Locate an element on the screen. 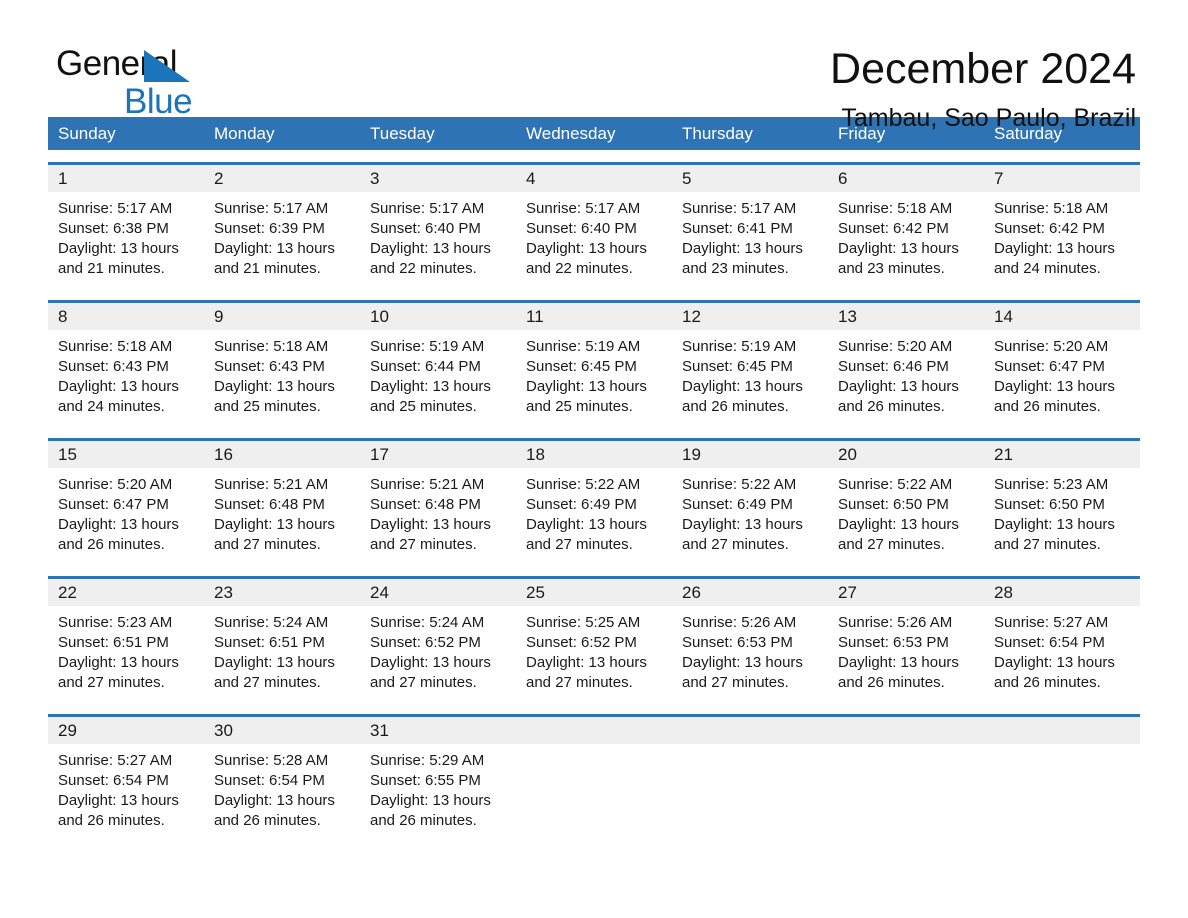  sunrise-text: Sunrise: 5:26 AM is located at coordinates (739, 622).